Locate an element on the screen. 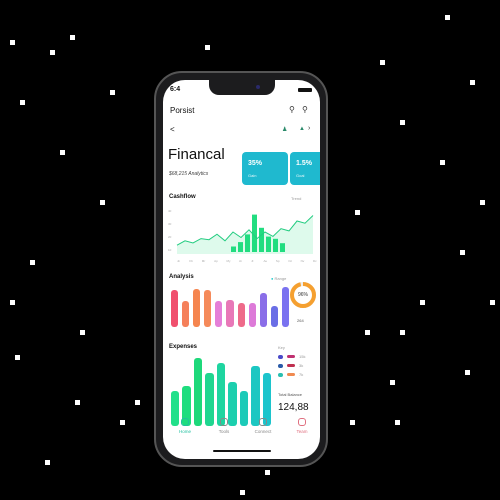 The width and height of the screenshot is (500, 500). card-value: 1.5% is located at coordinates (304, 163).